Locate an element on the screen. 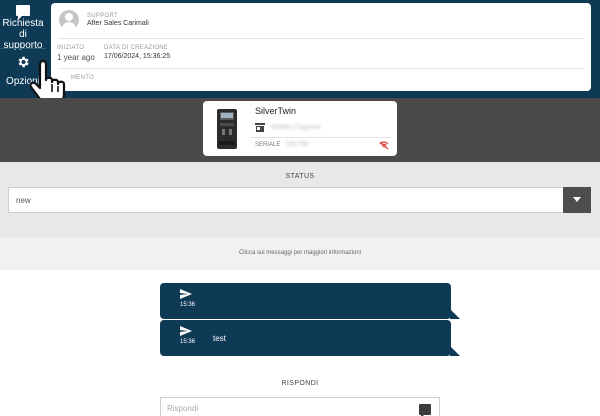 This screenshot has height=416, width=600. machine-card: SilverTwin Matteo Cagnoni SERIALE 230799 is located at coordinates (300, 128).